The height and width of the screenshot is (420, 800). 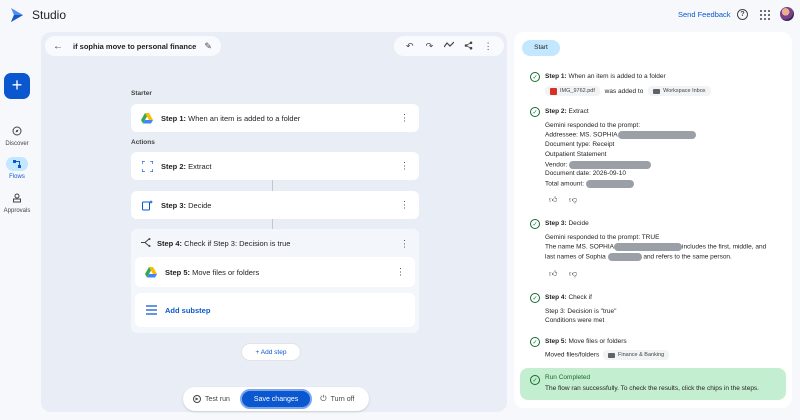 I want to click on step-2-more-icon: ⋮, so click(x=404, y=166).